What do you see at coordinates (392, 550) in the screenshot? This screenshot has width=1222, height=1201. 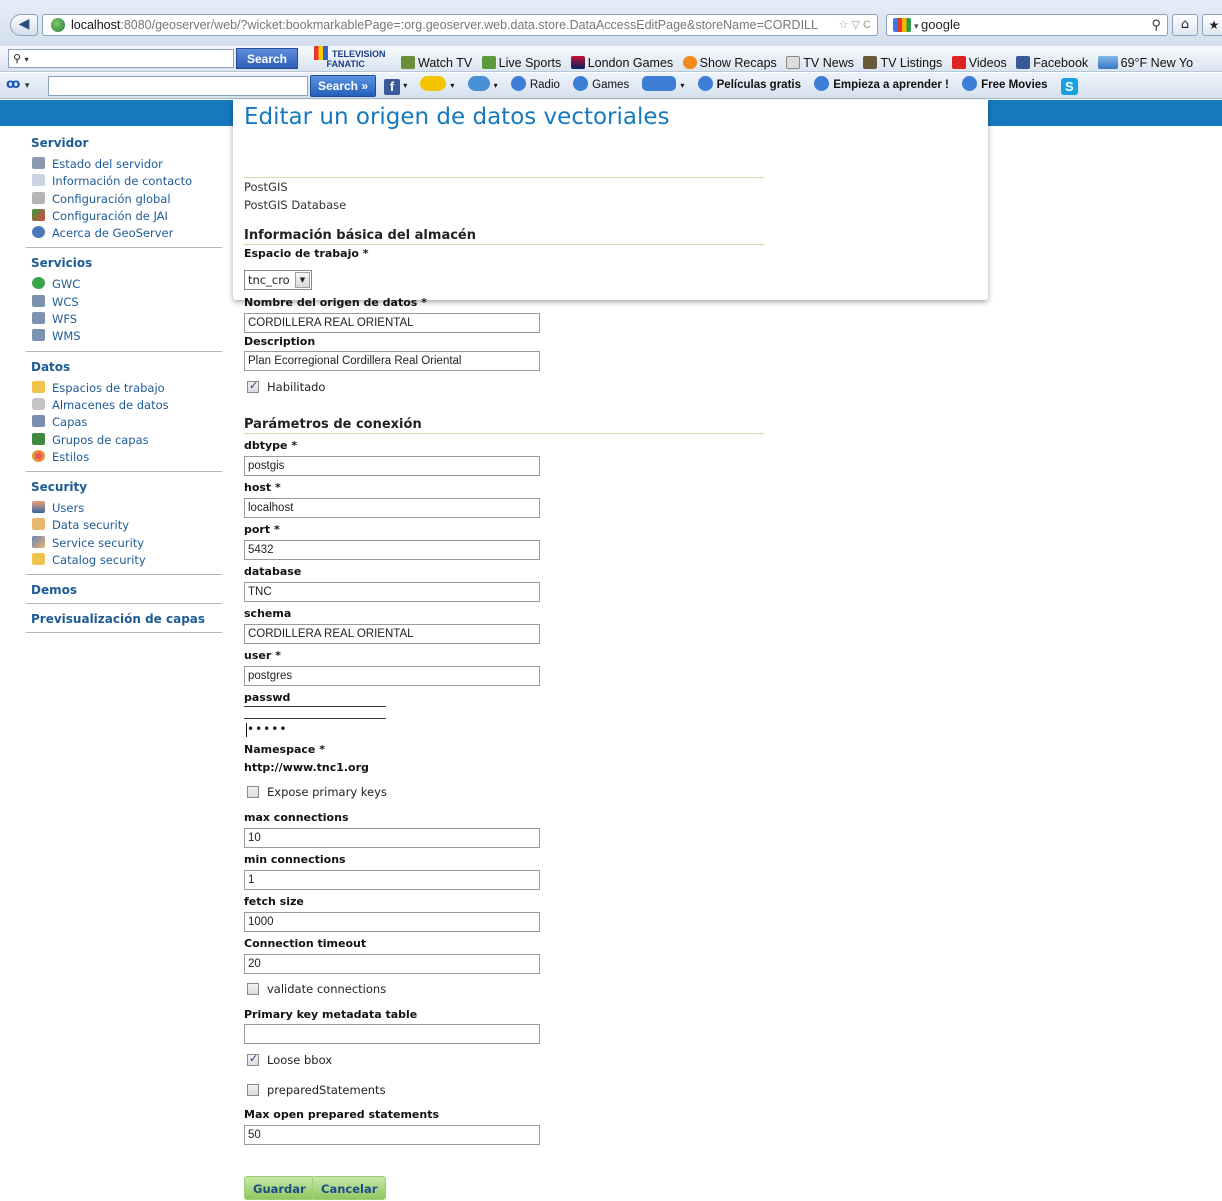 I see `port-input: 5432` at bounding box center [392, 550].